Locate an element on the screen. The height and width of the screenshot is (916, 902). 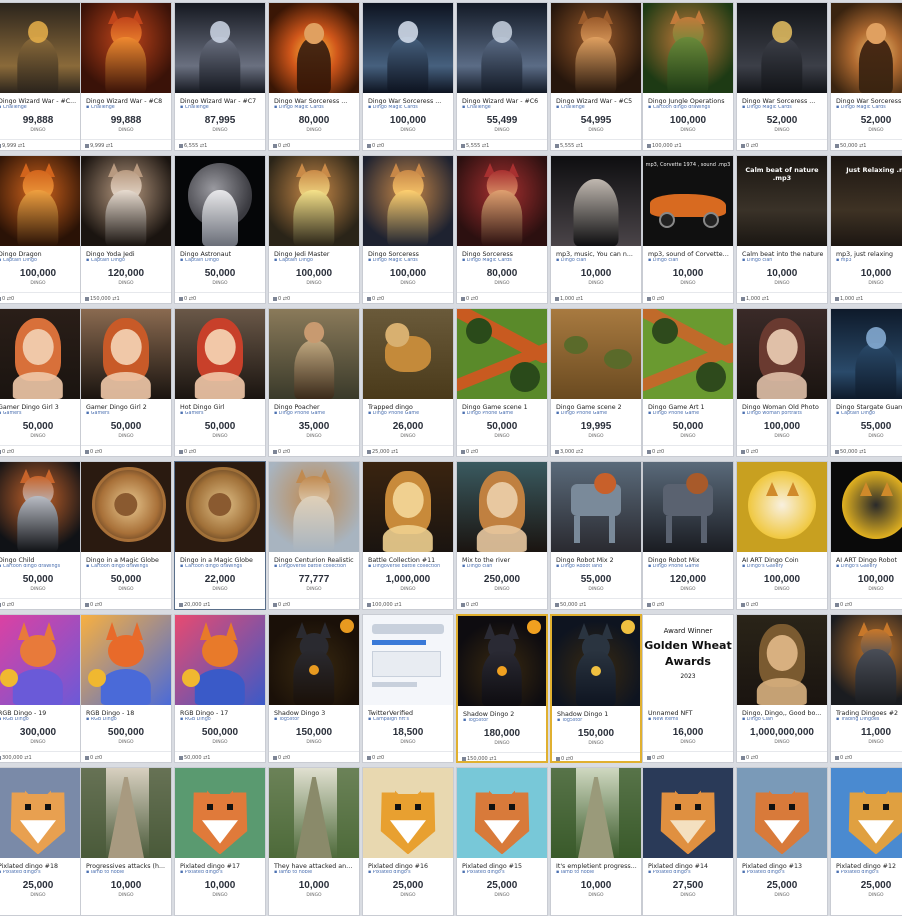
collection-link: ▪ Challenge is located at coordinates (503, 107).